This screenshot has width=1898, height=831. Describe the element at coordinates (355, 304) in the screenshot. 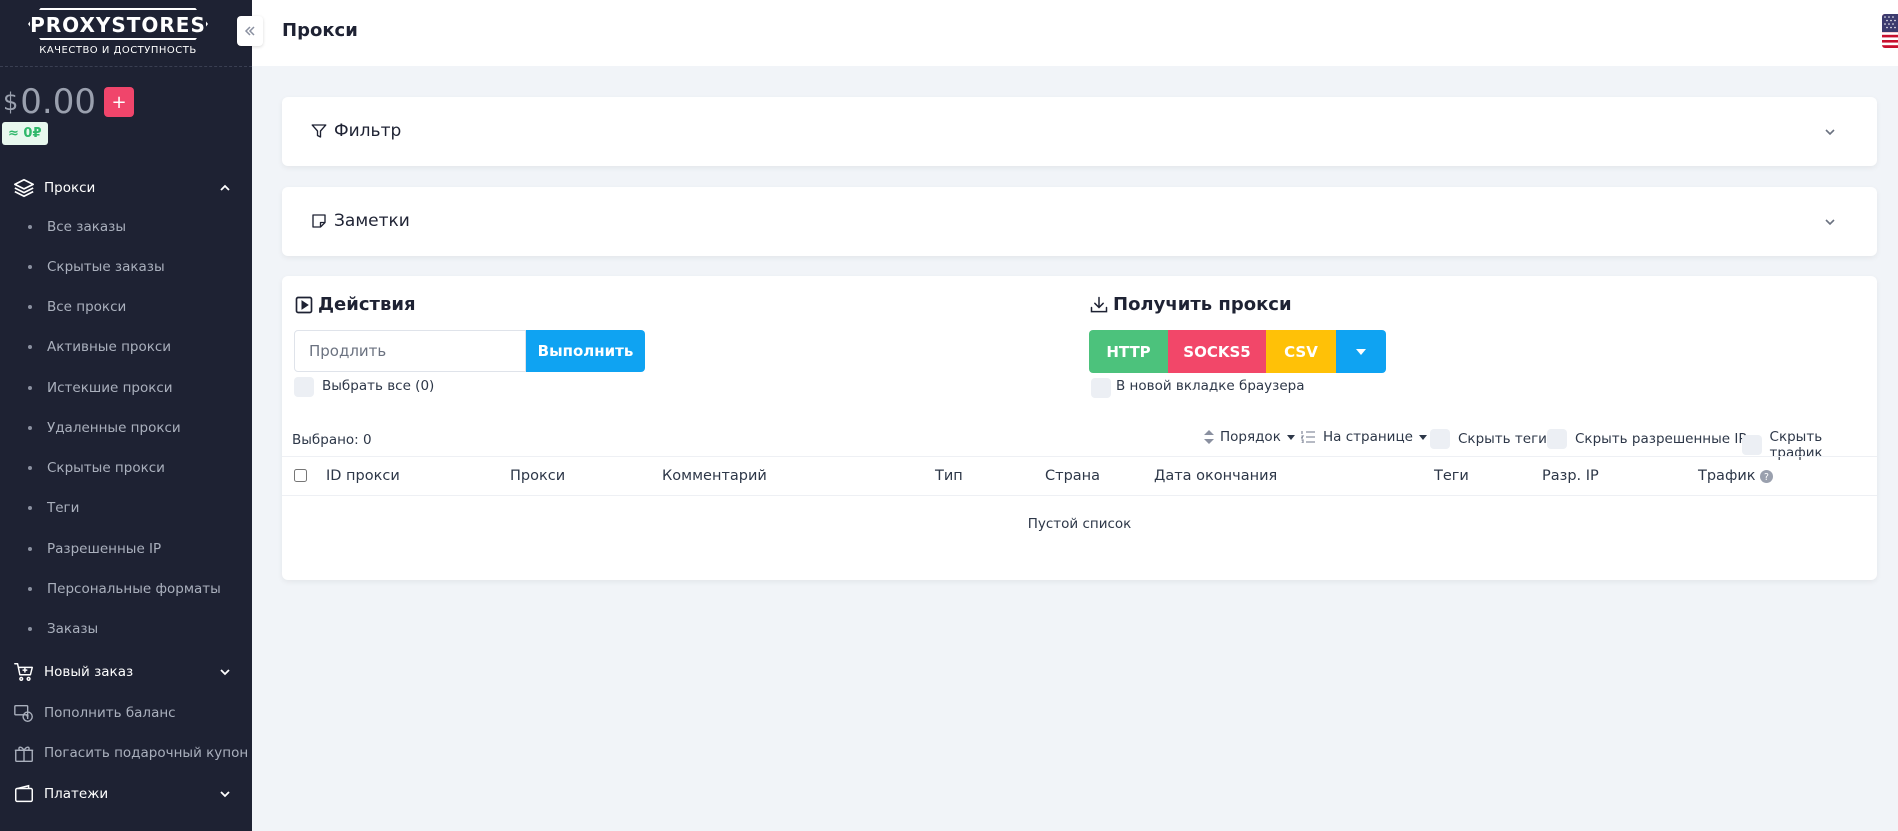

I see `actions-title: Действия` at that location.